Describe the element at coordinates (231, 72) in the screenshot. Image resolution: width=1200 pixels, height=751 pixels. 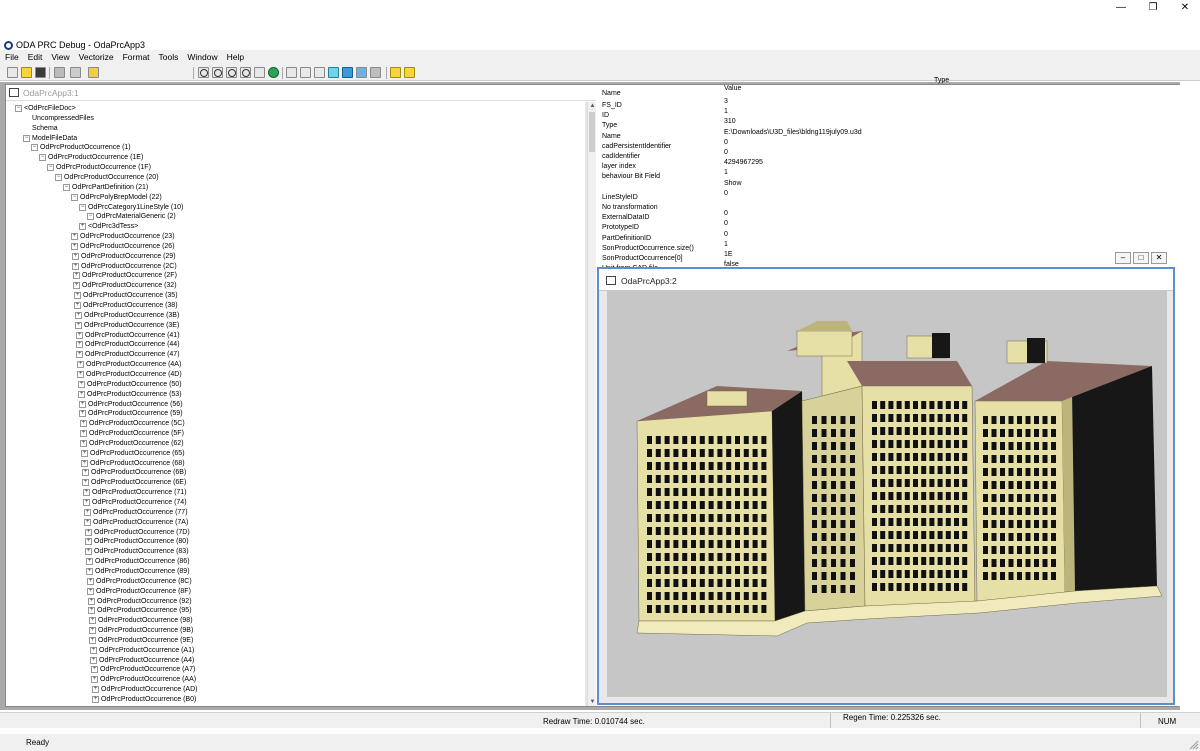
I see `zoom-out-icon` at that location.